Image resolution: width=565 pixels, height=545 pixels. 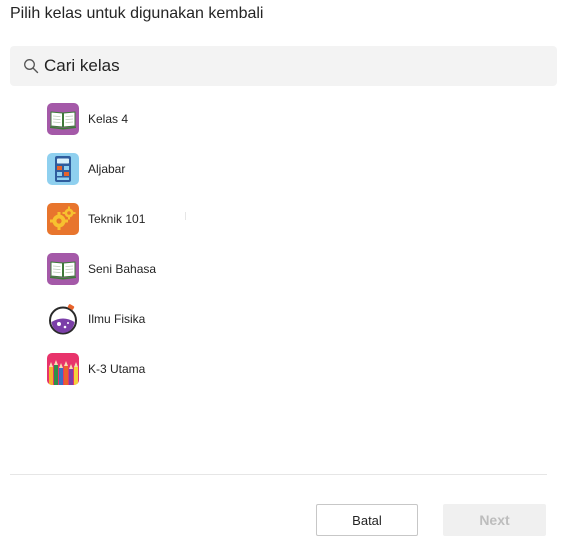 What do you see at coordinates (197, 269) in the screenshot?
I see `class-item-seni-bahasa: Seni Bahasa` at bounding box center [197, 269].